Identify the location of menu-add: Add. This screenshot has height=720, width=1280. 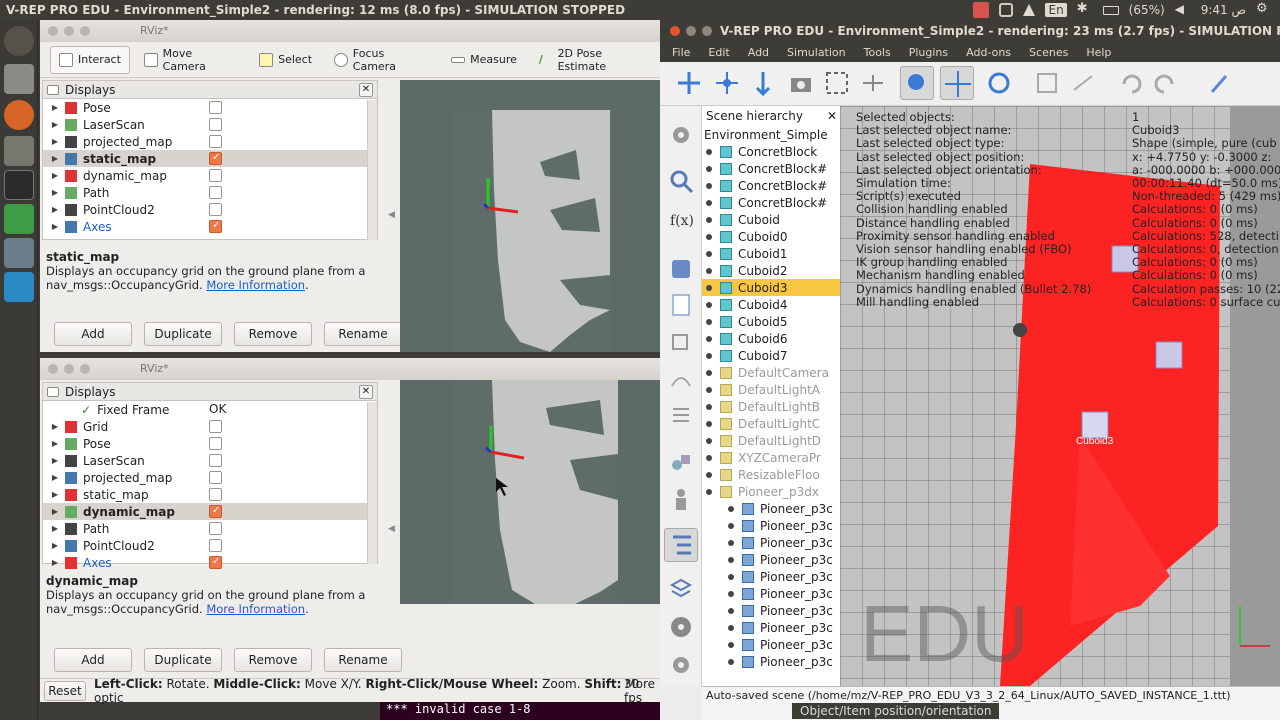
(758, 52).